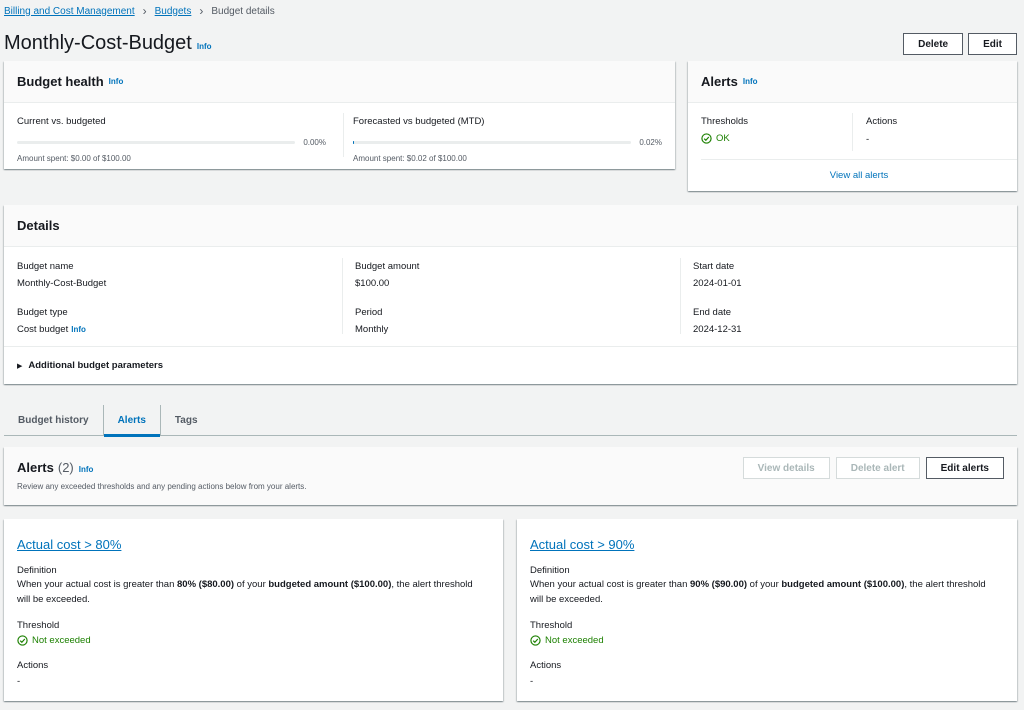 The image size is (1024, 710). What do you see at coordinates (852, 132) in the screenshot?
I see `alerts-summary-divider` at bounding box center [852, 132].